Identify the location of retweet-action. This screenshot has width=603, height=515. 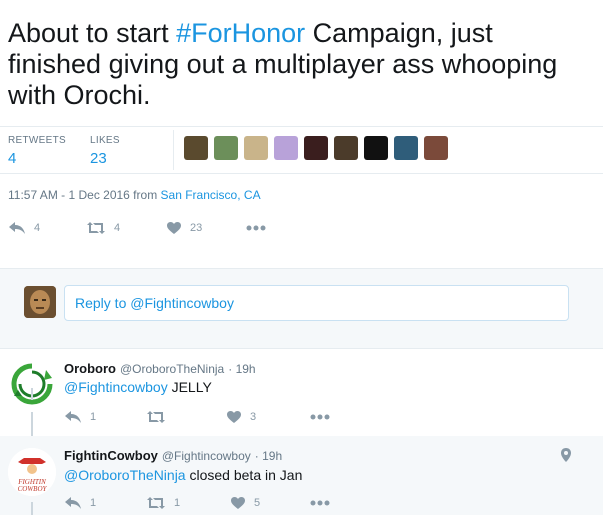
(186, 417).